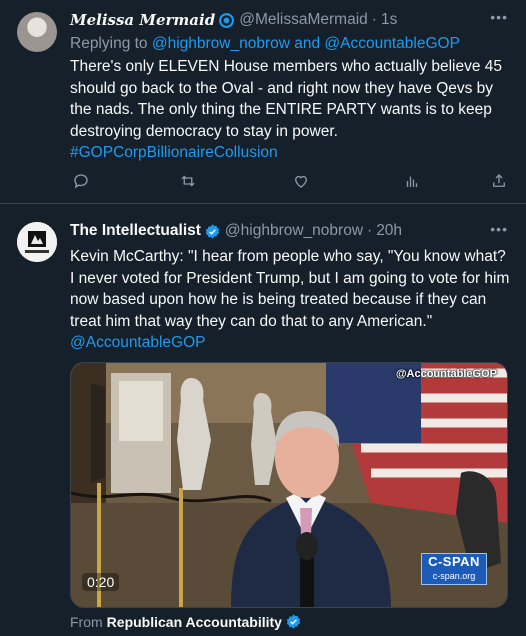 The height and width of the screenshot is (636, 526). I want to click on handle: @MelissaMermaid, so click(303, 20).